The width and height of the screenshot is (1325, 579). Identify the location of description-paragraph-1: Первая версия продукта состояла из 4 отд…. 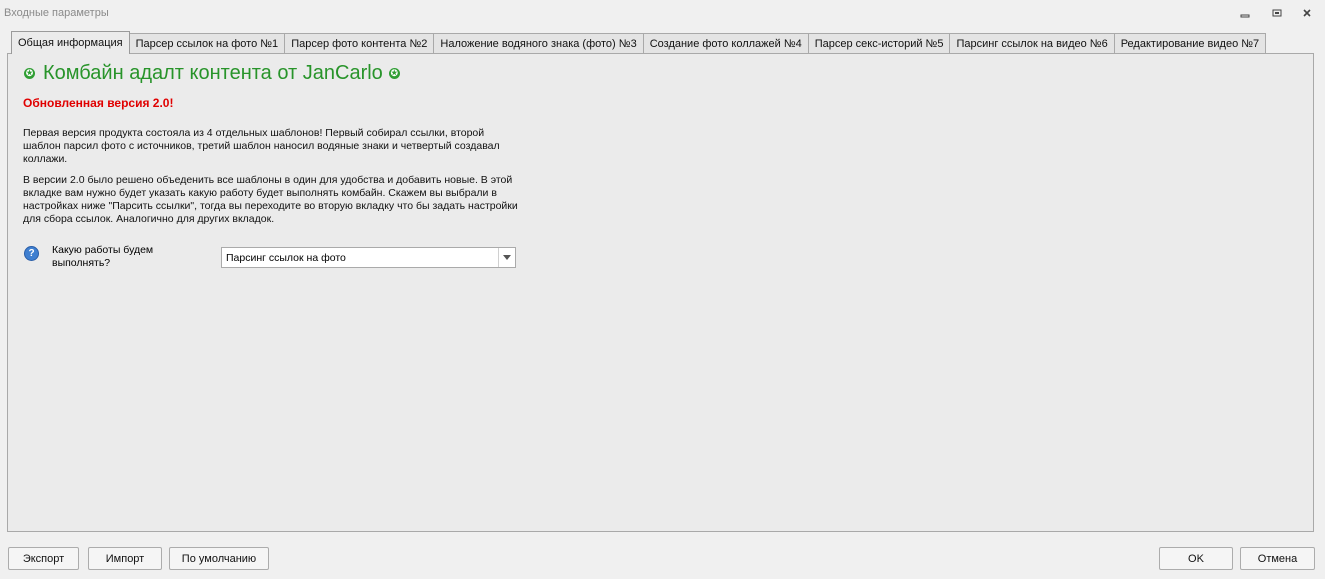
(261, 146).